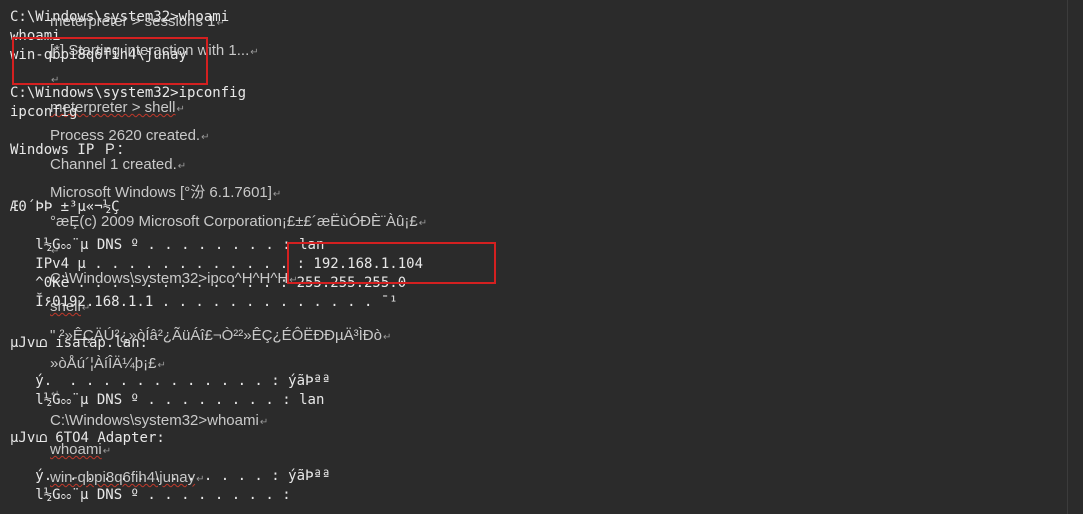 The image size is (1083, 514). I want to click on highlight-box-ipv4, so click(391, 263).